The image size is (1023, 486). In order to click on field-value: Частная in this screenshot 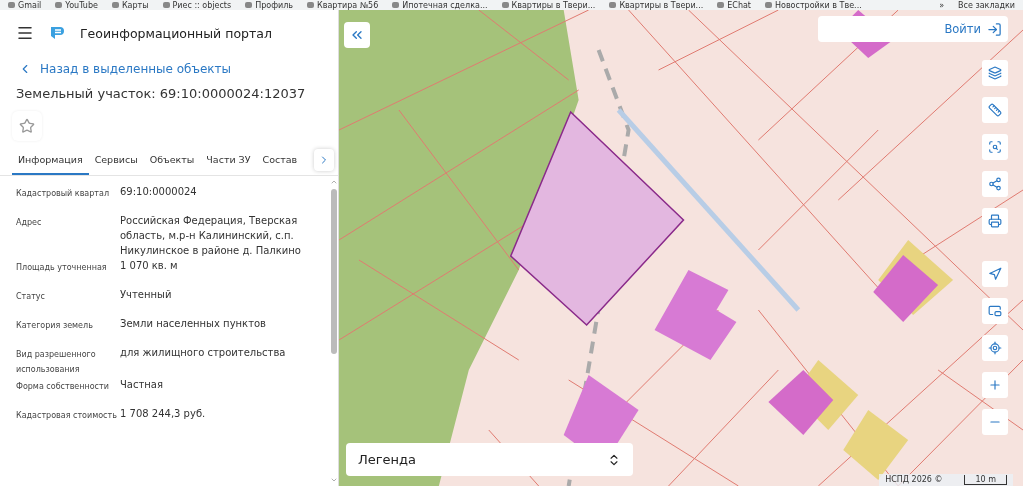, I will do `click(142, 385)`.